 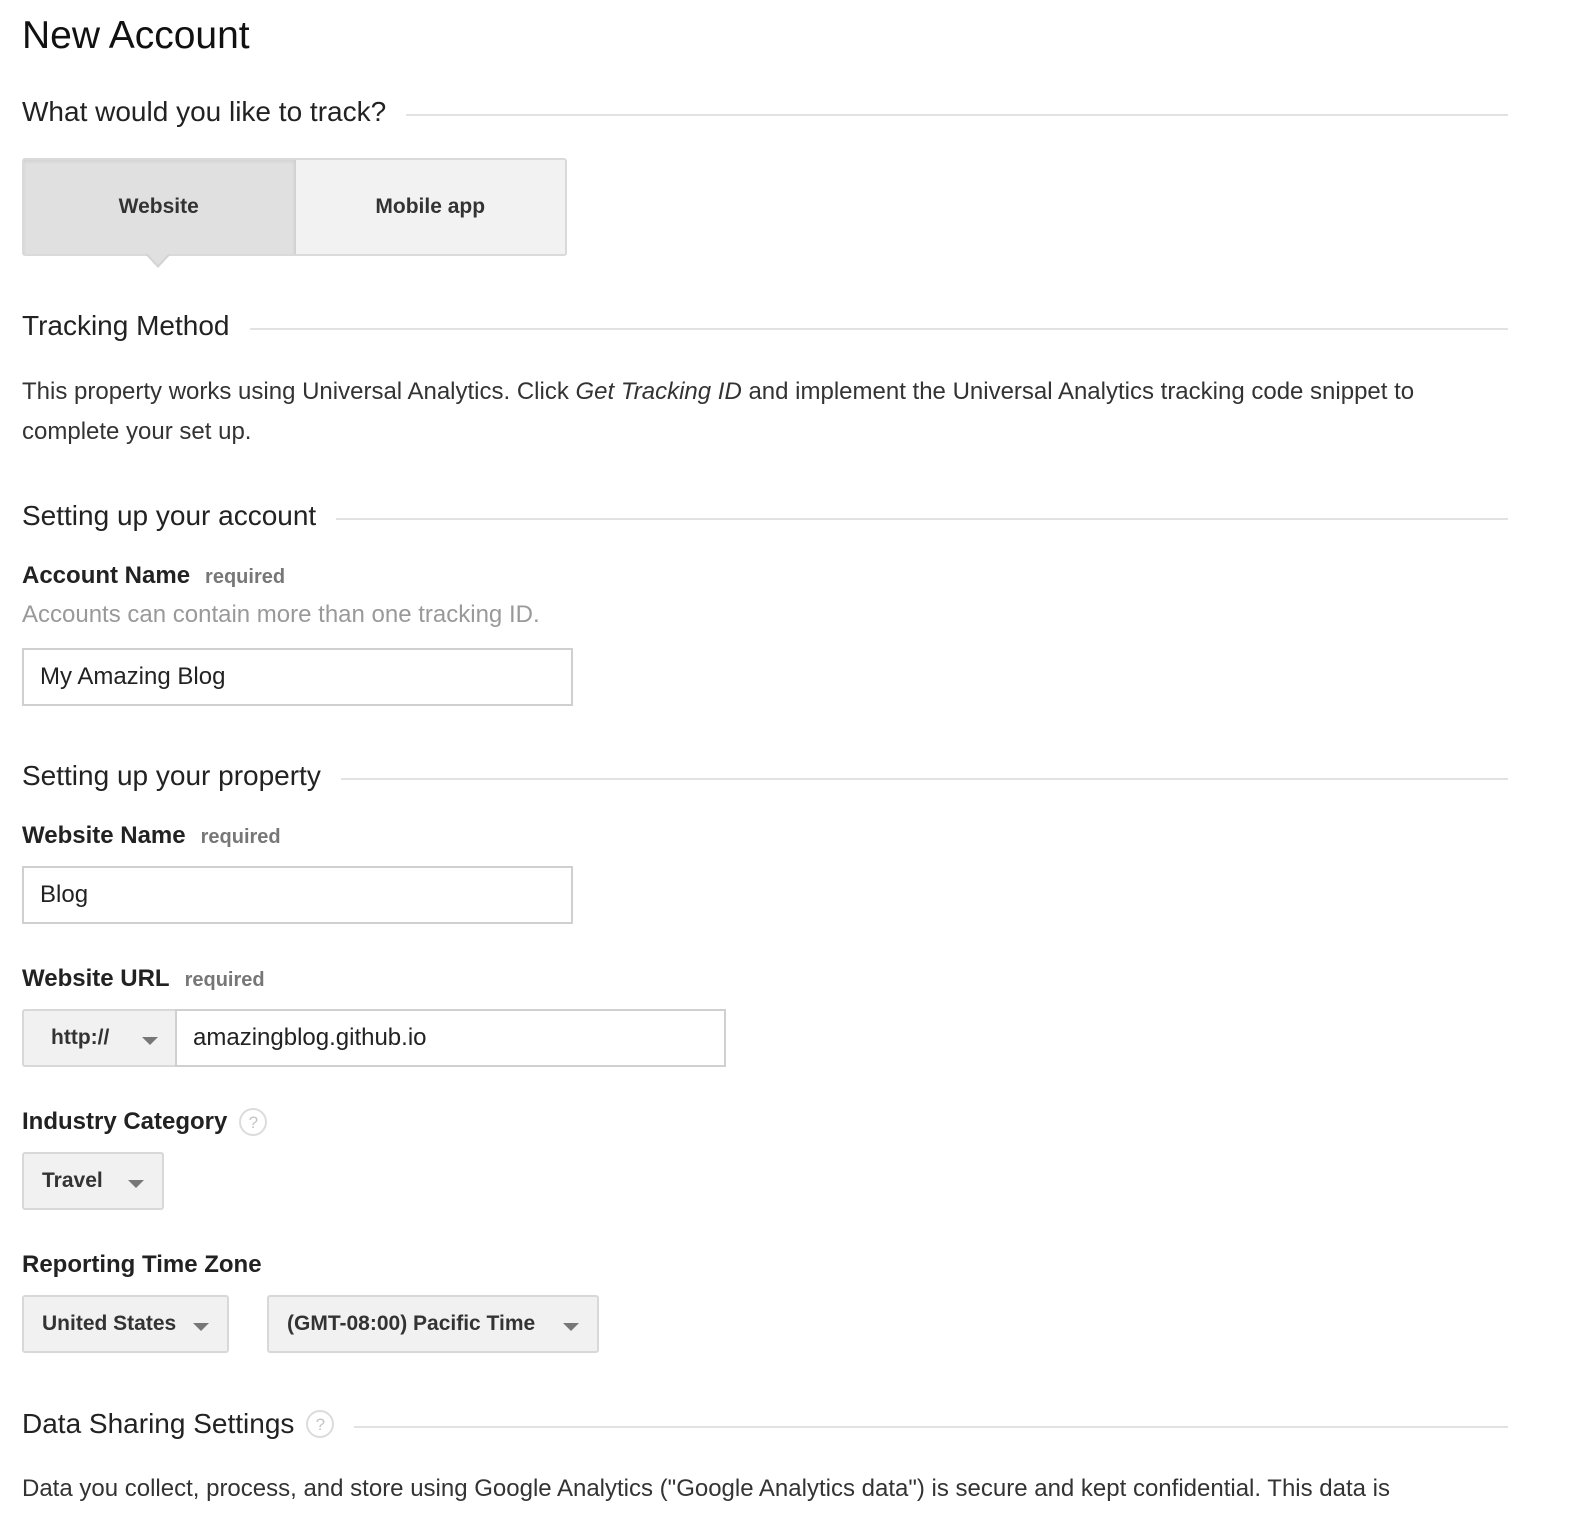 What do you see at coordinates (109, 1323) in the screenshot?
I see `country-value: United States` at bounding box center [109, 1323].